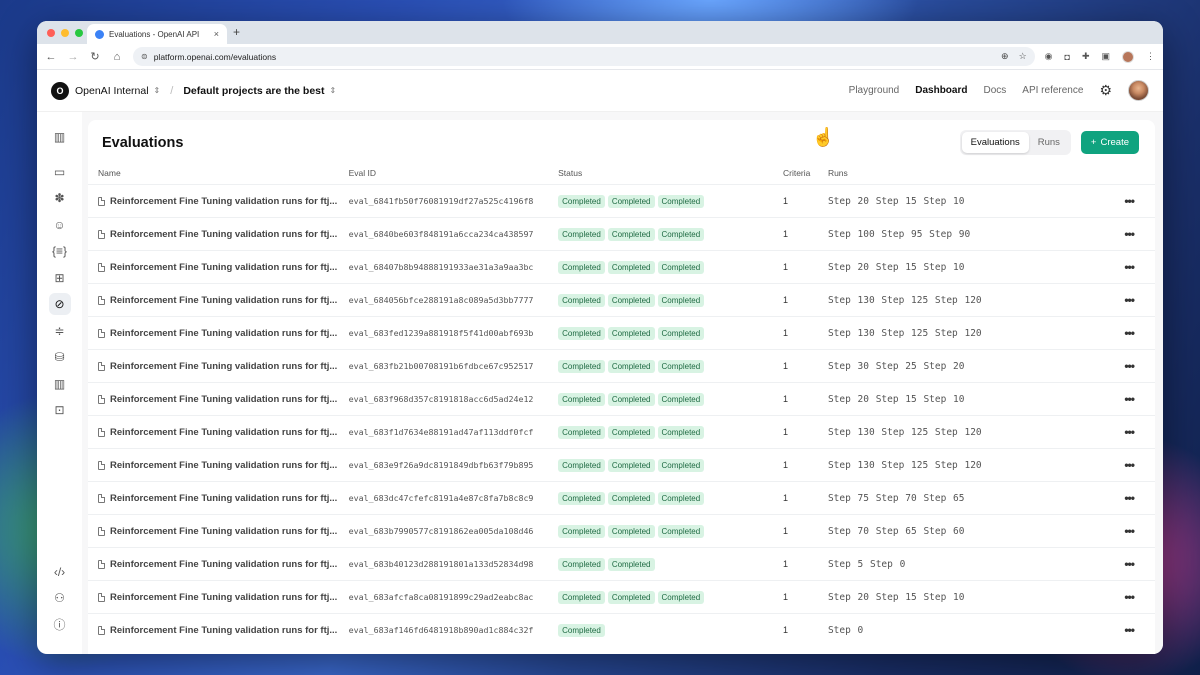  What do you see at coordinates (454, 174) in the screenshot?
I see `column-header-eval-id: Eval ID` at bounding box center [454, 174].